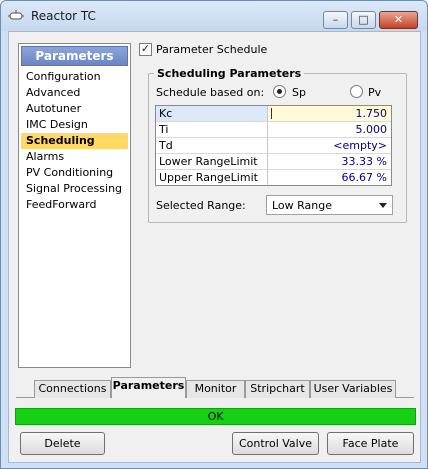 The width and height of the screenshot is (428, 469). I want to click on maximize-button: □, so click(363, 20).